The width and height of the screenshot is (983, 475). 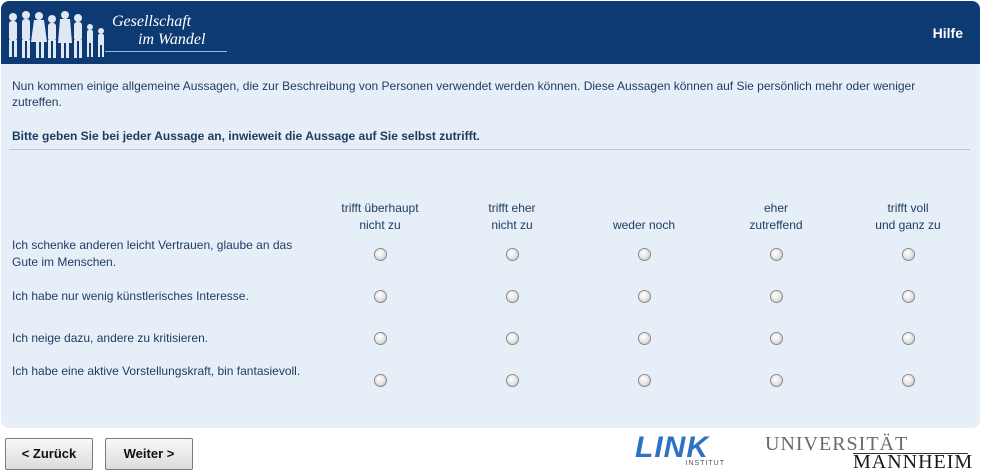 I want to click on radio-item2-option2, so click(x=512, y=296).